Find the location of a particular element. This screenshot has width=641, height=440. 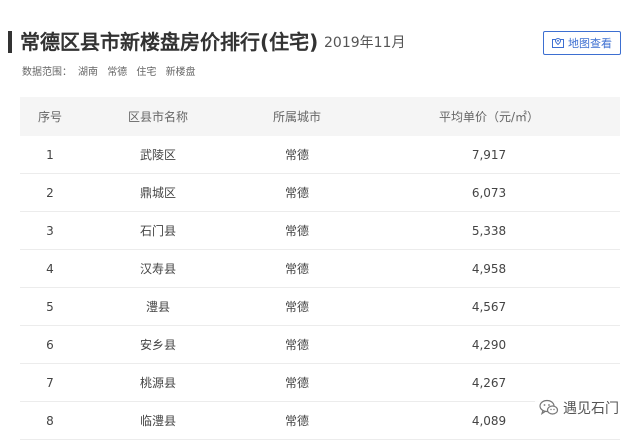

map-view-button: 地图查看 is located at coordinates (582, 43).